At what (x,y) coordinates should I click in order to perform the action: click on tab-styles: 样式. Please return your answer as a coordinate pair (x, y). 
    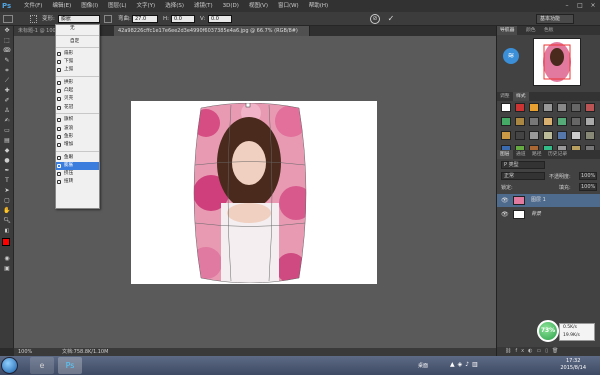
    Looking at the image, I should click on (521, 96).